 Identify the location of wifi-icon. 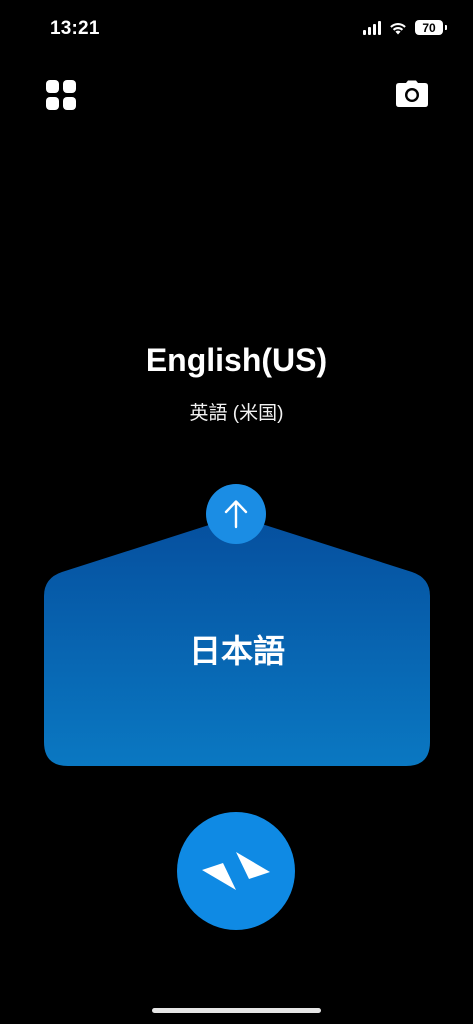
(398, 27).